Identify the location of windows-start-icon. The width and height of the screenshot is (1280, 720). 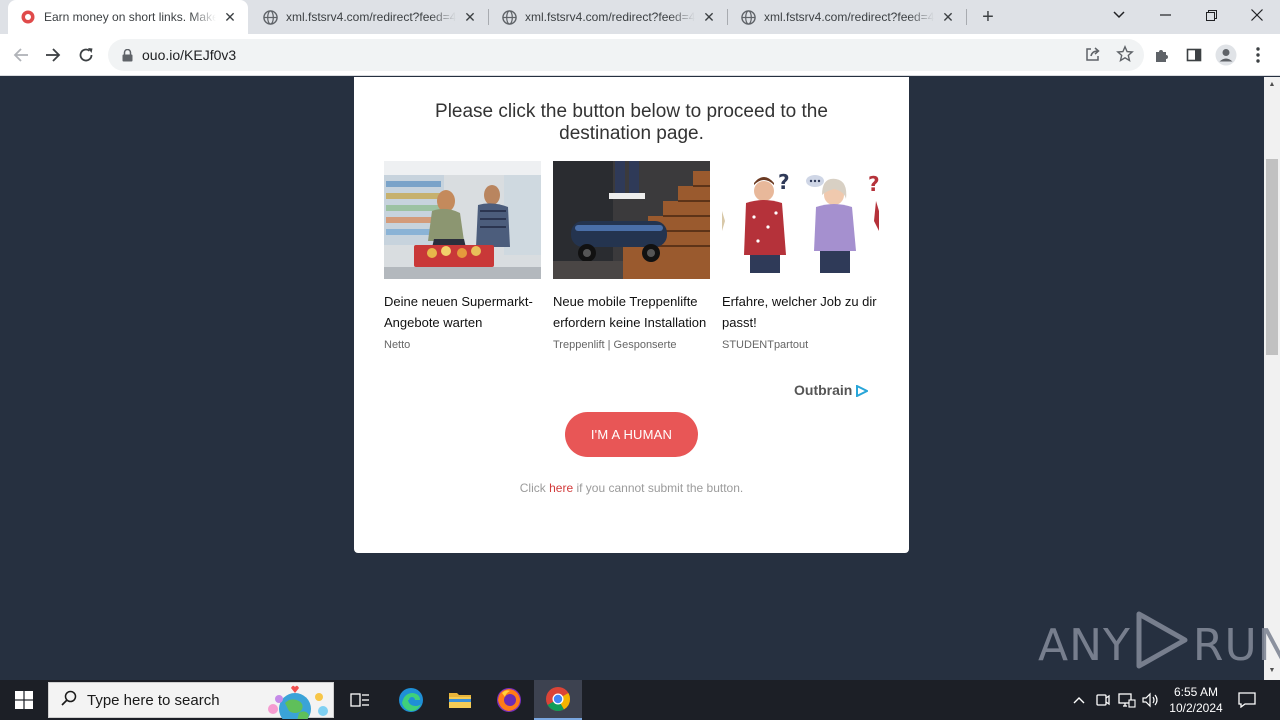
(24, 700).